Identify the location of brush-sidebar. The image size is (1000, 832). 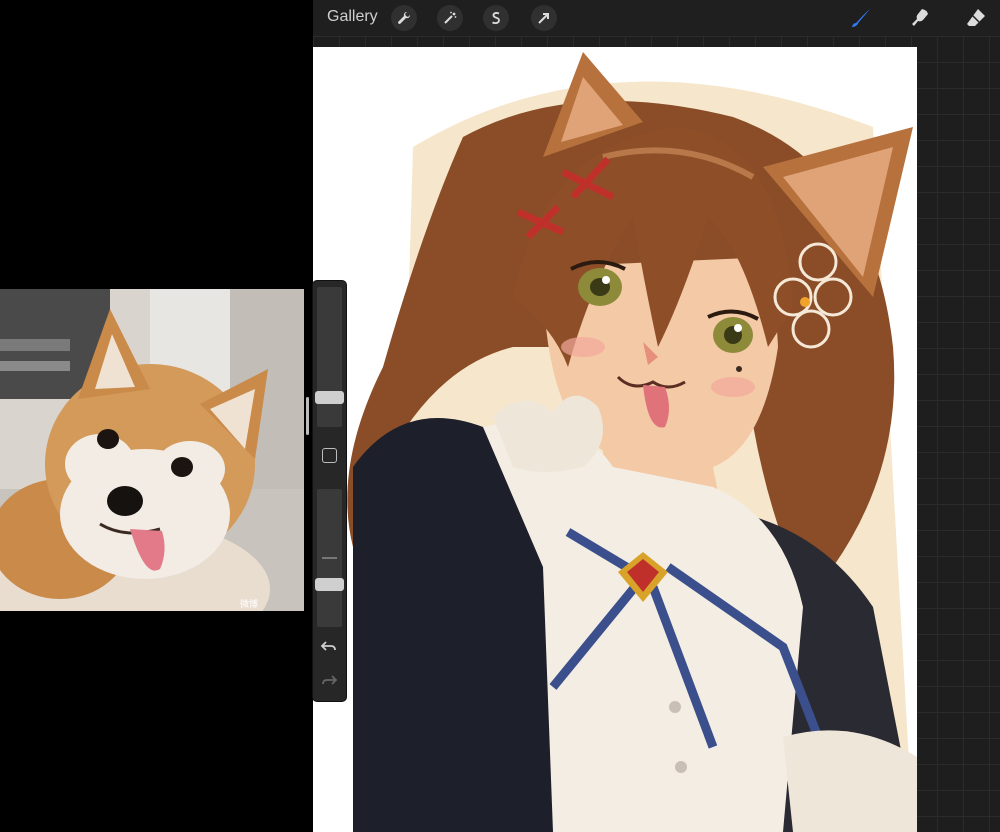
(329, 491).